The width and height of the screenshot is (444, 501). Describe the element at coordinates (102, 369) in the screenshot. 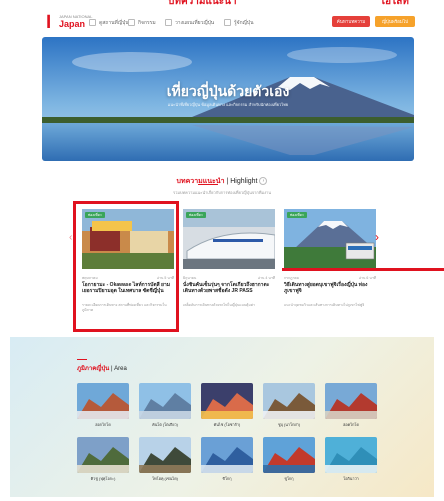

I see `area-section-title: ภูมิภาคญี่ปุ่น | Area` at that location.